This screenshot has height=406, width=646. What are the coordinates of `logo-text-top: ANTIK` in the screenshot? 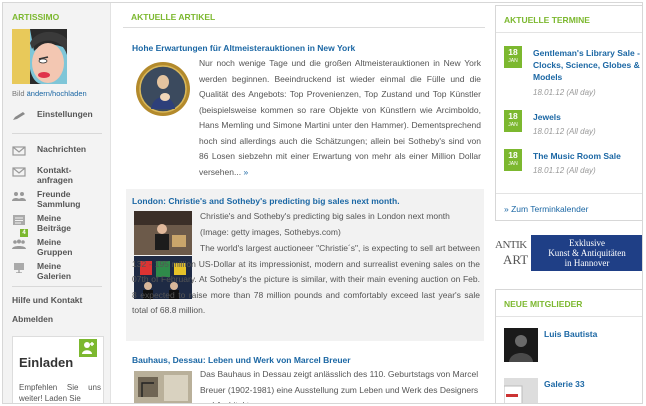 It's located at (511, 245).